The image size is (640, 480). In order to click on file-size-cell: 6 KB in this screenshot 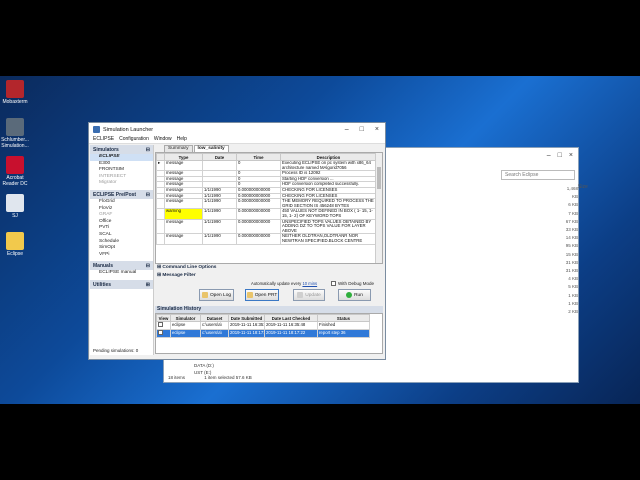, I will do `click(573, 205)`.